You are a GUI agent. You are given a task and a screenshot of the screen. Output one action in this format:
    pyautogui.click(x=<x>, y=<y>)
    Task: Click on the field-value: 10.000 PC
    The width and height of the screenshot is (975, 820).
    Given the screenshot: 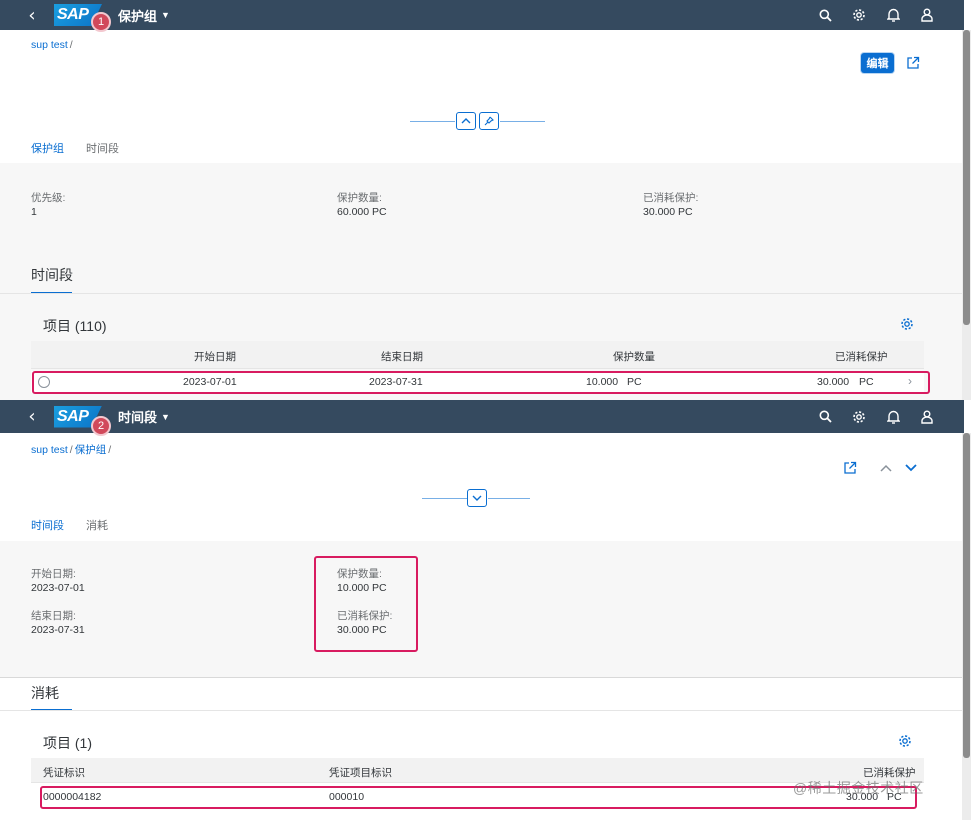 What is the action you would take?
    pyautogui.click(x=362, y=588)
    